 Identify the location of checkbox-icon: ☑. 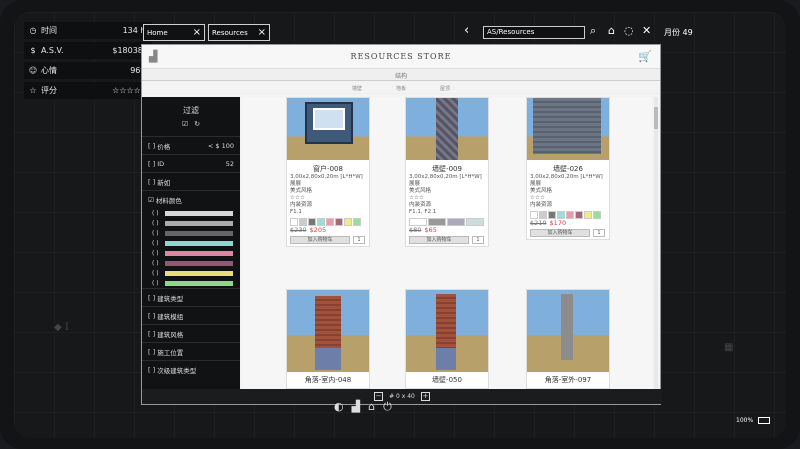
(185, 124).